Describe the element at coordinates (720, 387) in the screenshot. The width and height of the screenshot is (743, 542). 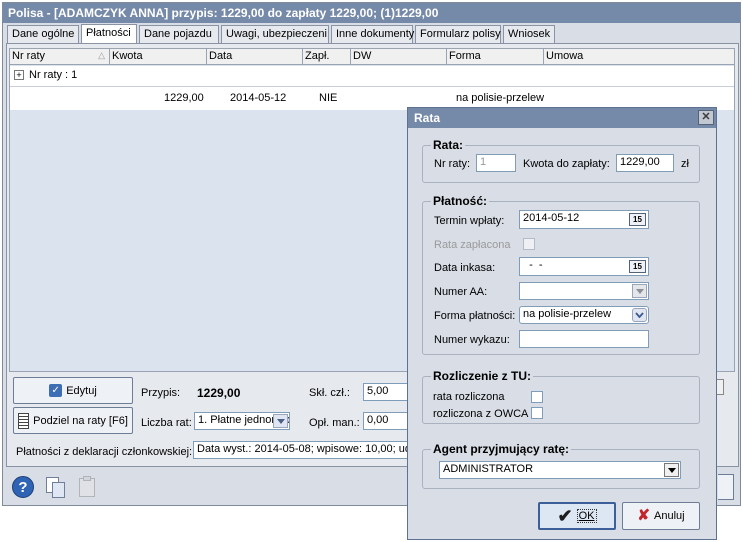
I see `partial-control` at that location.